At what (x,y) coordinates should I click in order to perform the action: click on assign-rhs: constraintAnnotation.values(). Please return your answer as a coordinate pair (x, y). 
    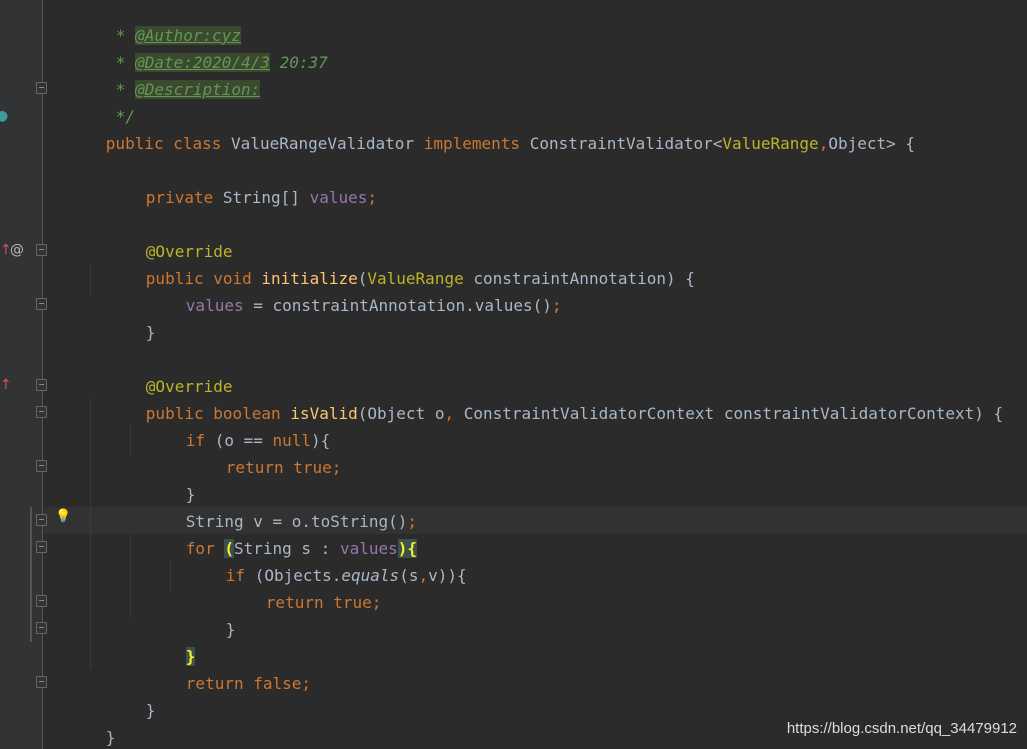
    Looking at the image, I should click on (412, 305).